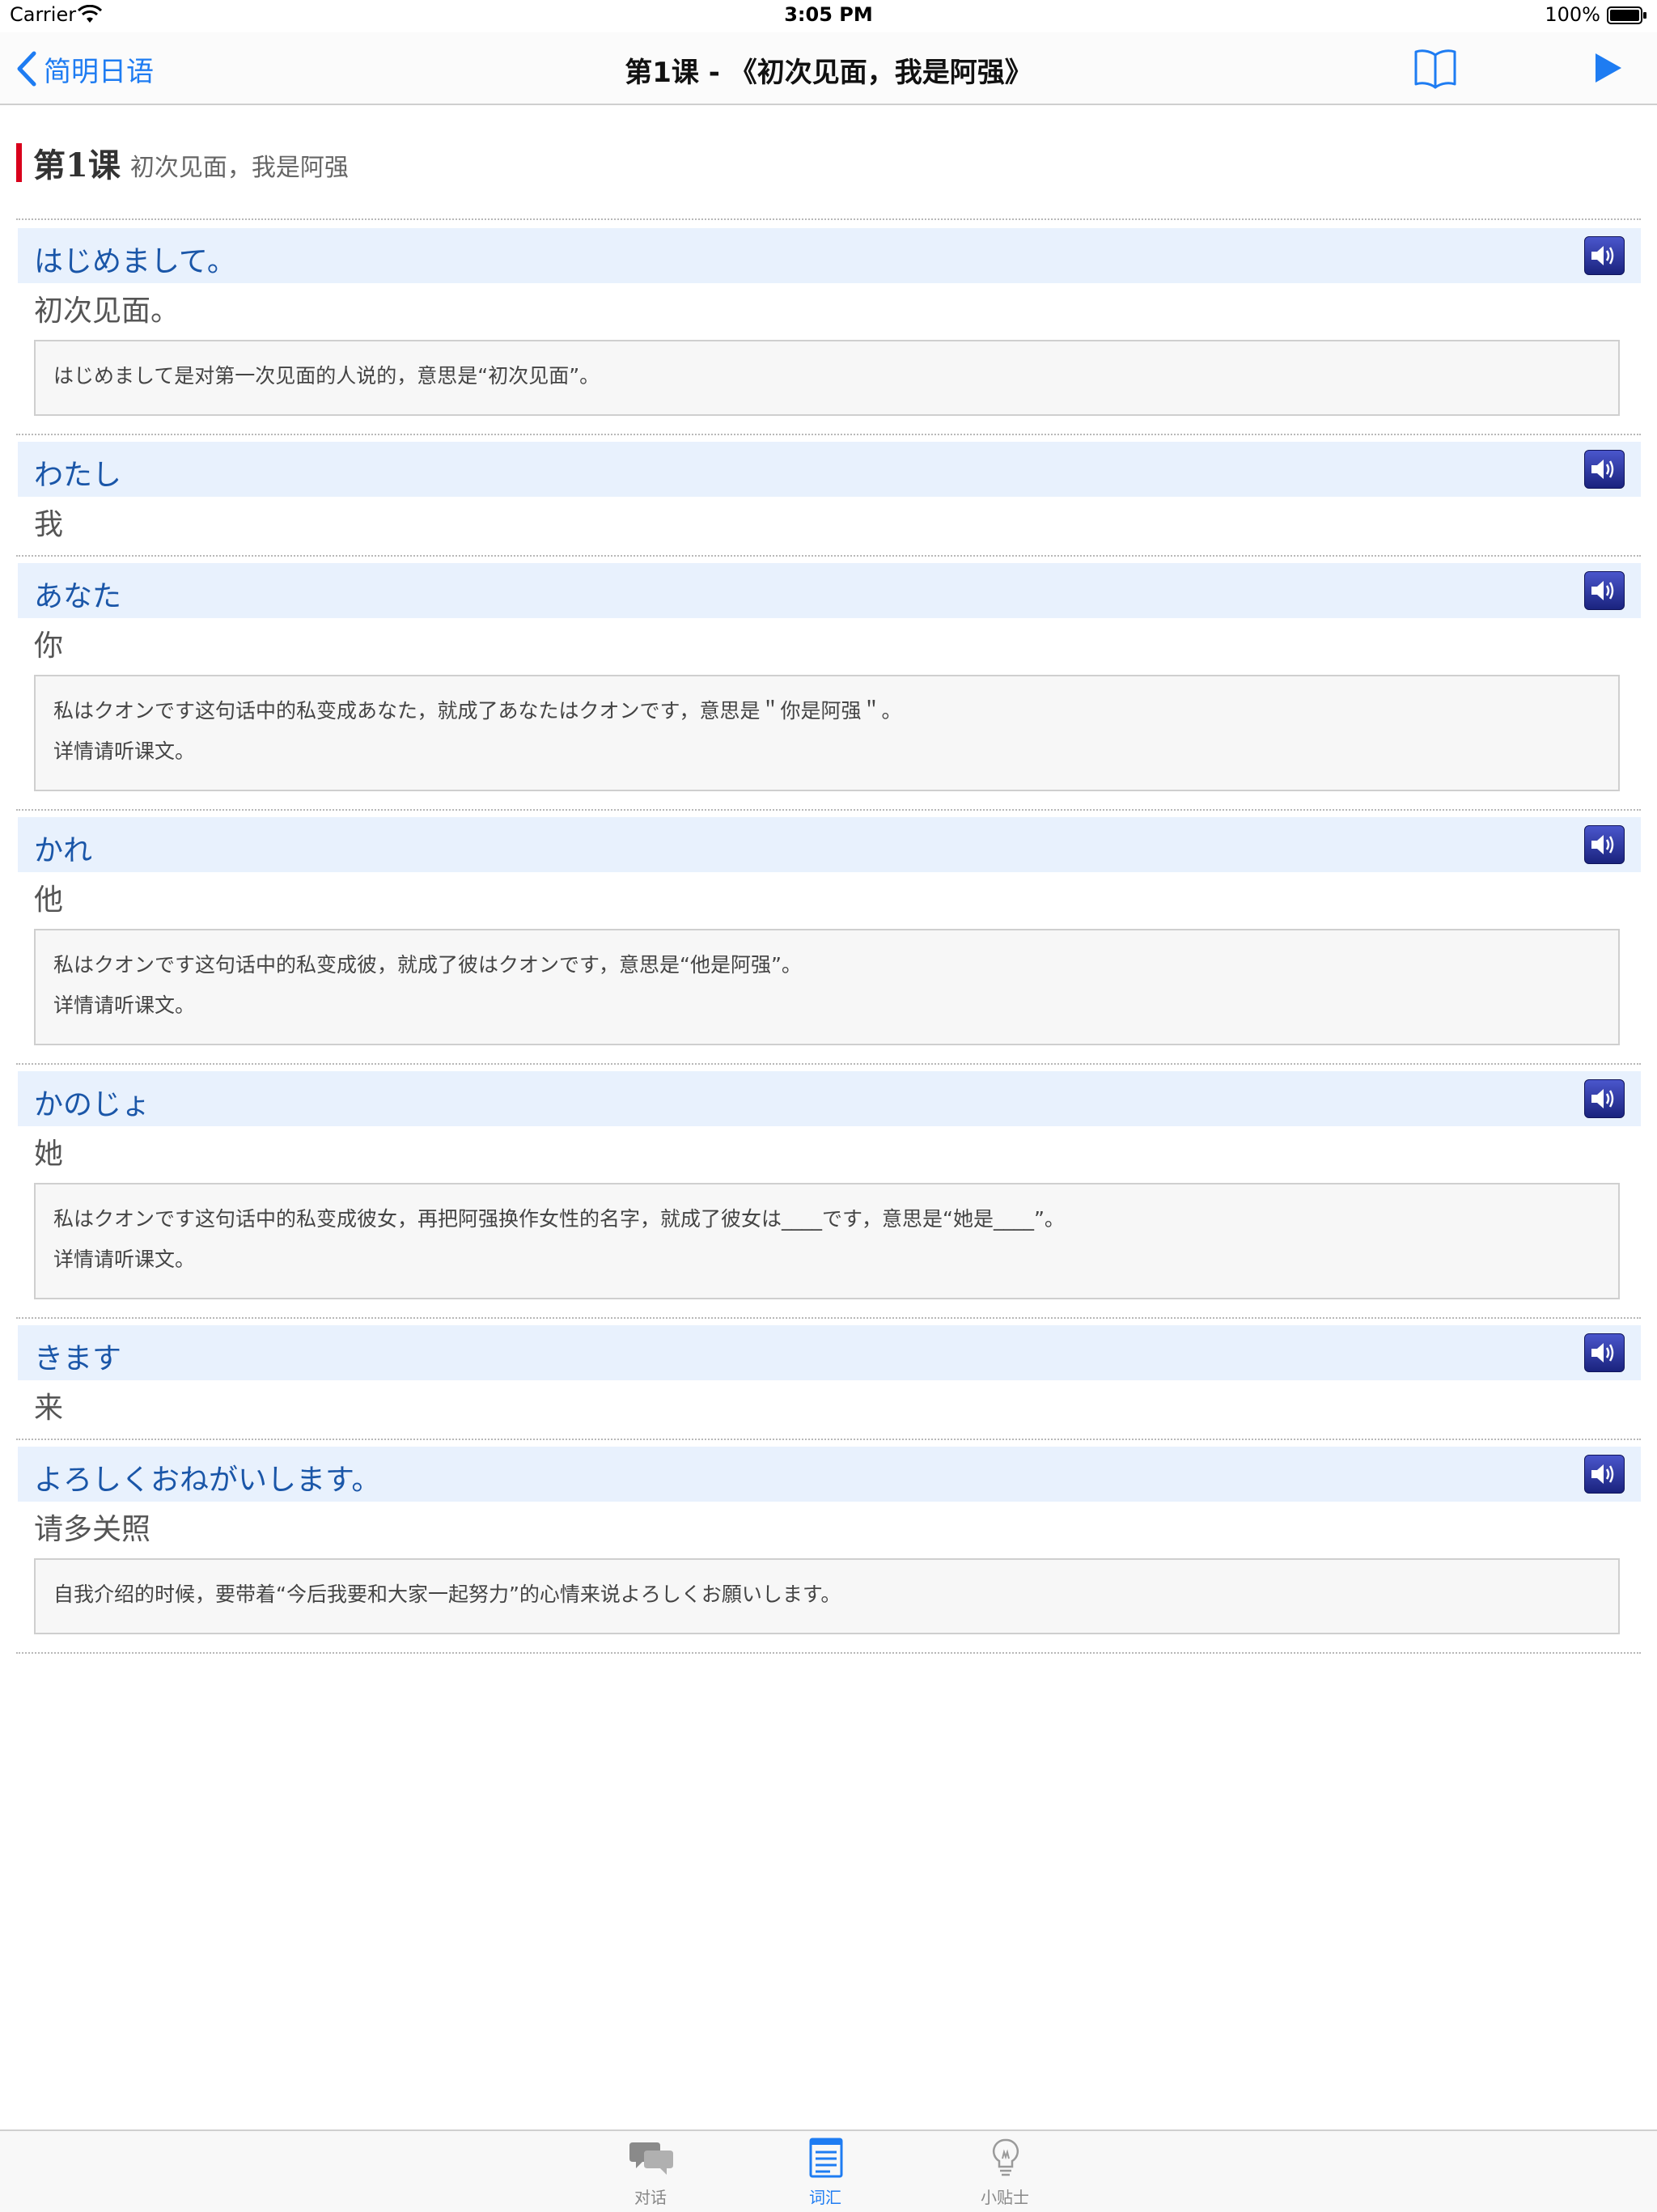 Image resolution: width=1657 pixels, height=2212 pixels. What do you see at coordinates (49, 1408) in the screenshot?
I see `entry-meaning: 来` at bounding box center [49, 1408].